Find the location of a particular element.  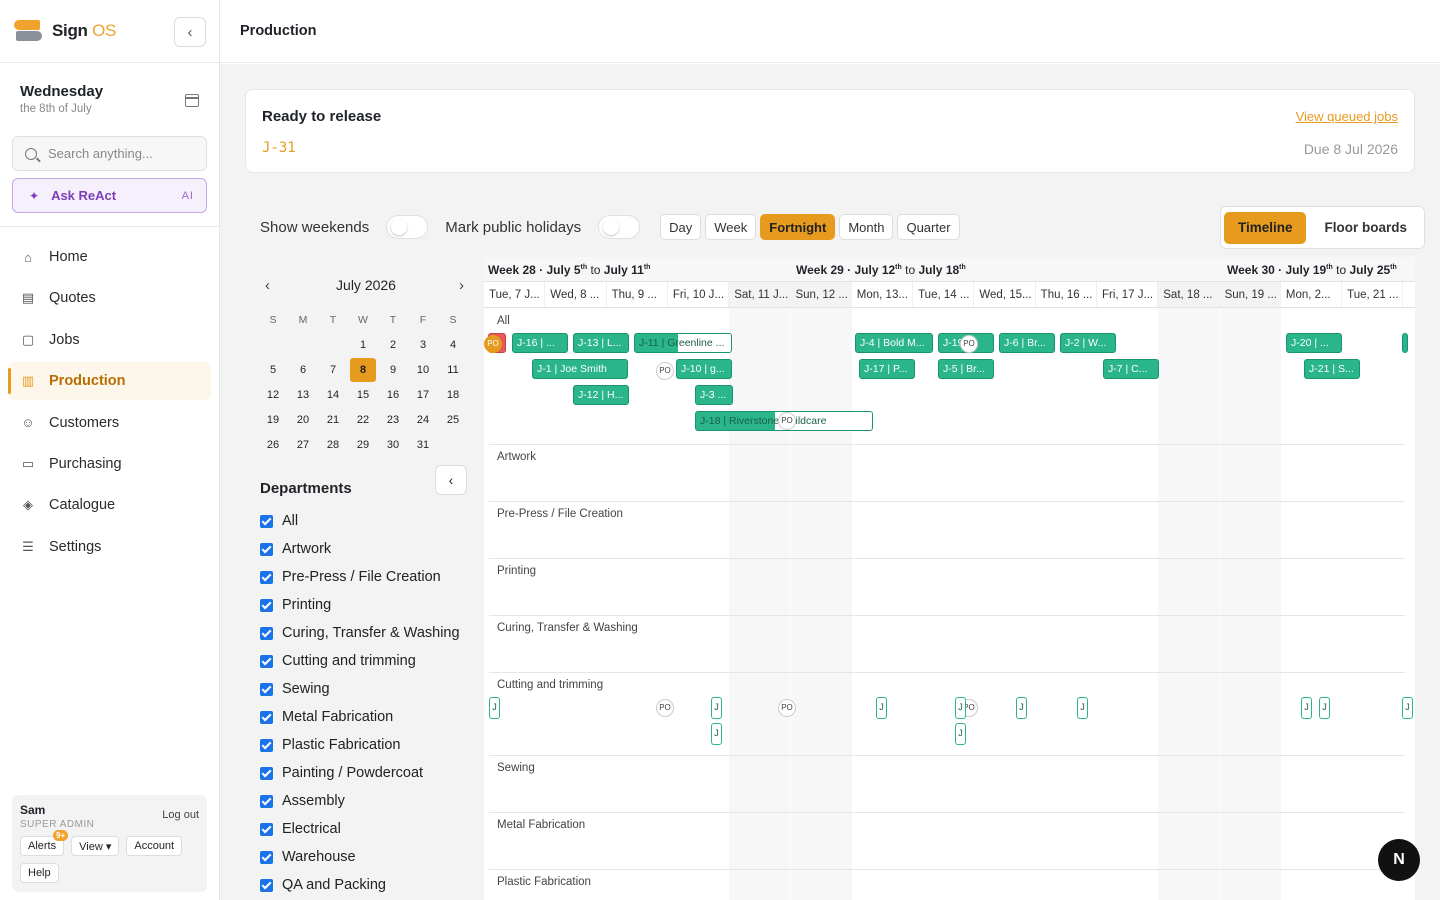

ask-react-button: ✦ Ask ReAct AI is located at coordinates (109, 195).